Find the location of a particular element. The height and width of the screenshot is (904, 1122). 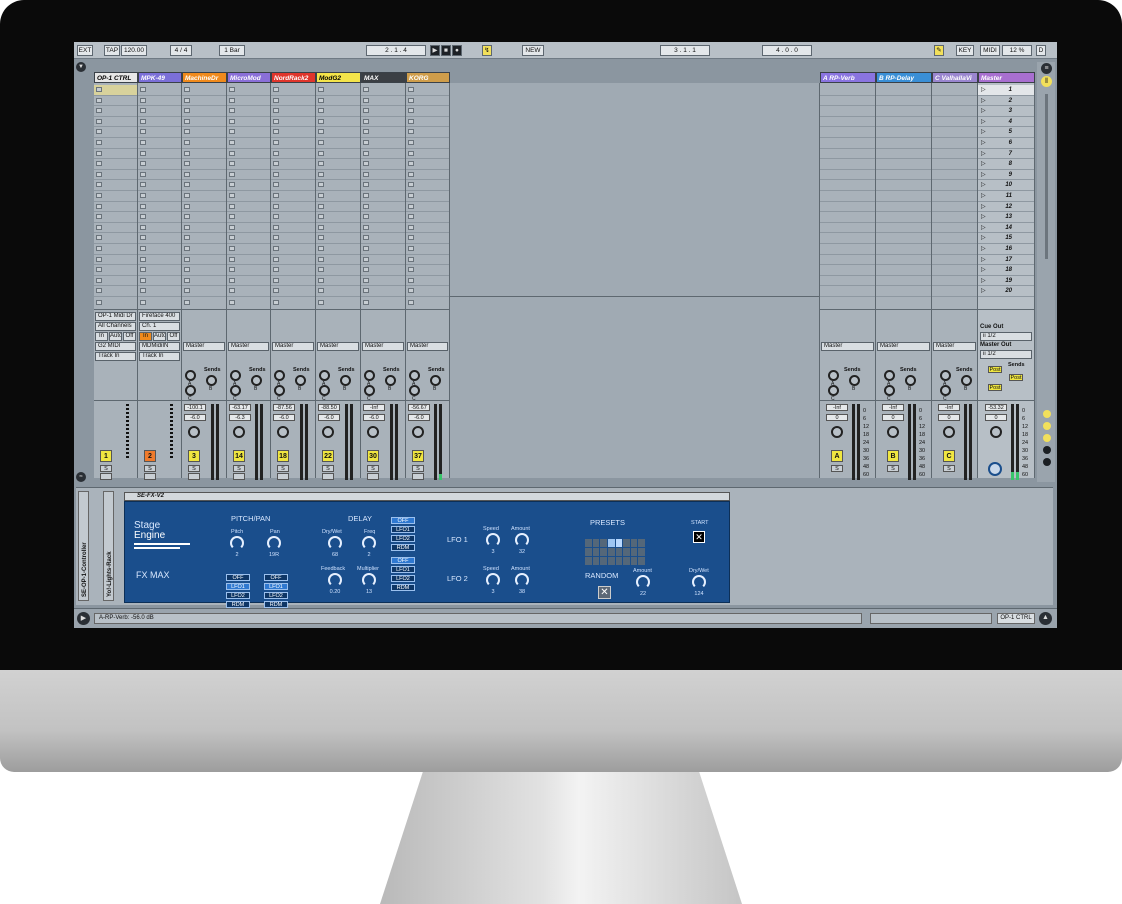

vertical-scrollbar is located at coordinates (1046, 176).